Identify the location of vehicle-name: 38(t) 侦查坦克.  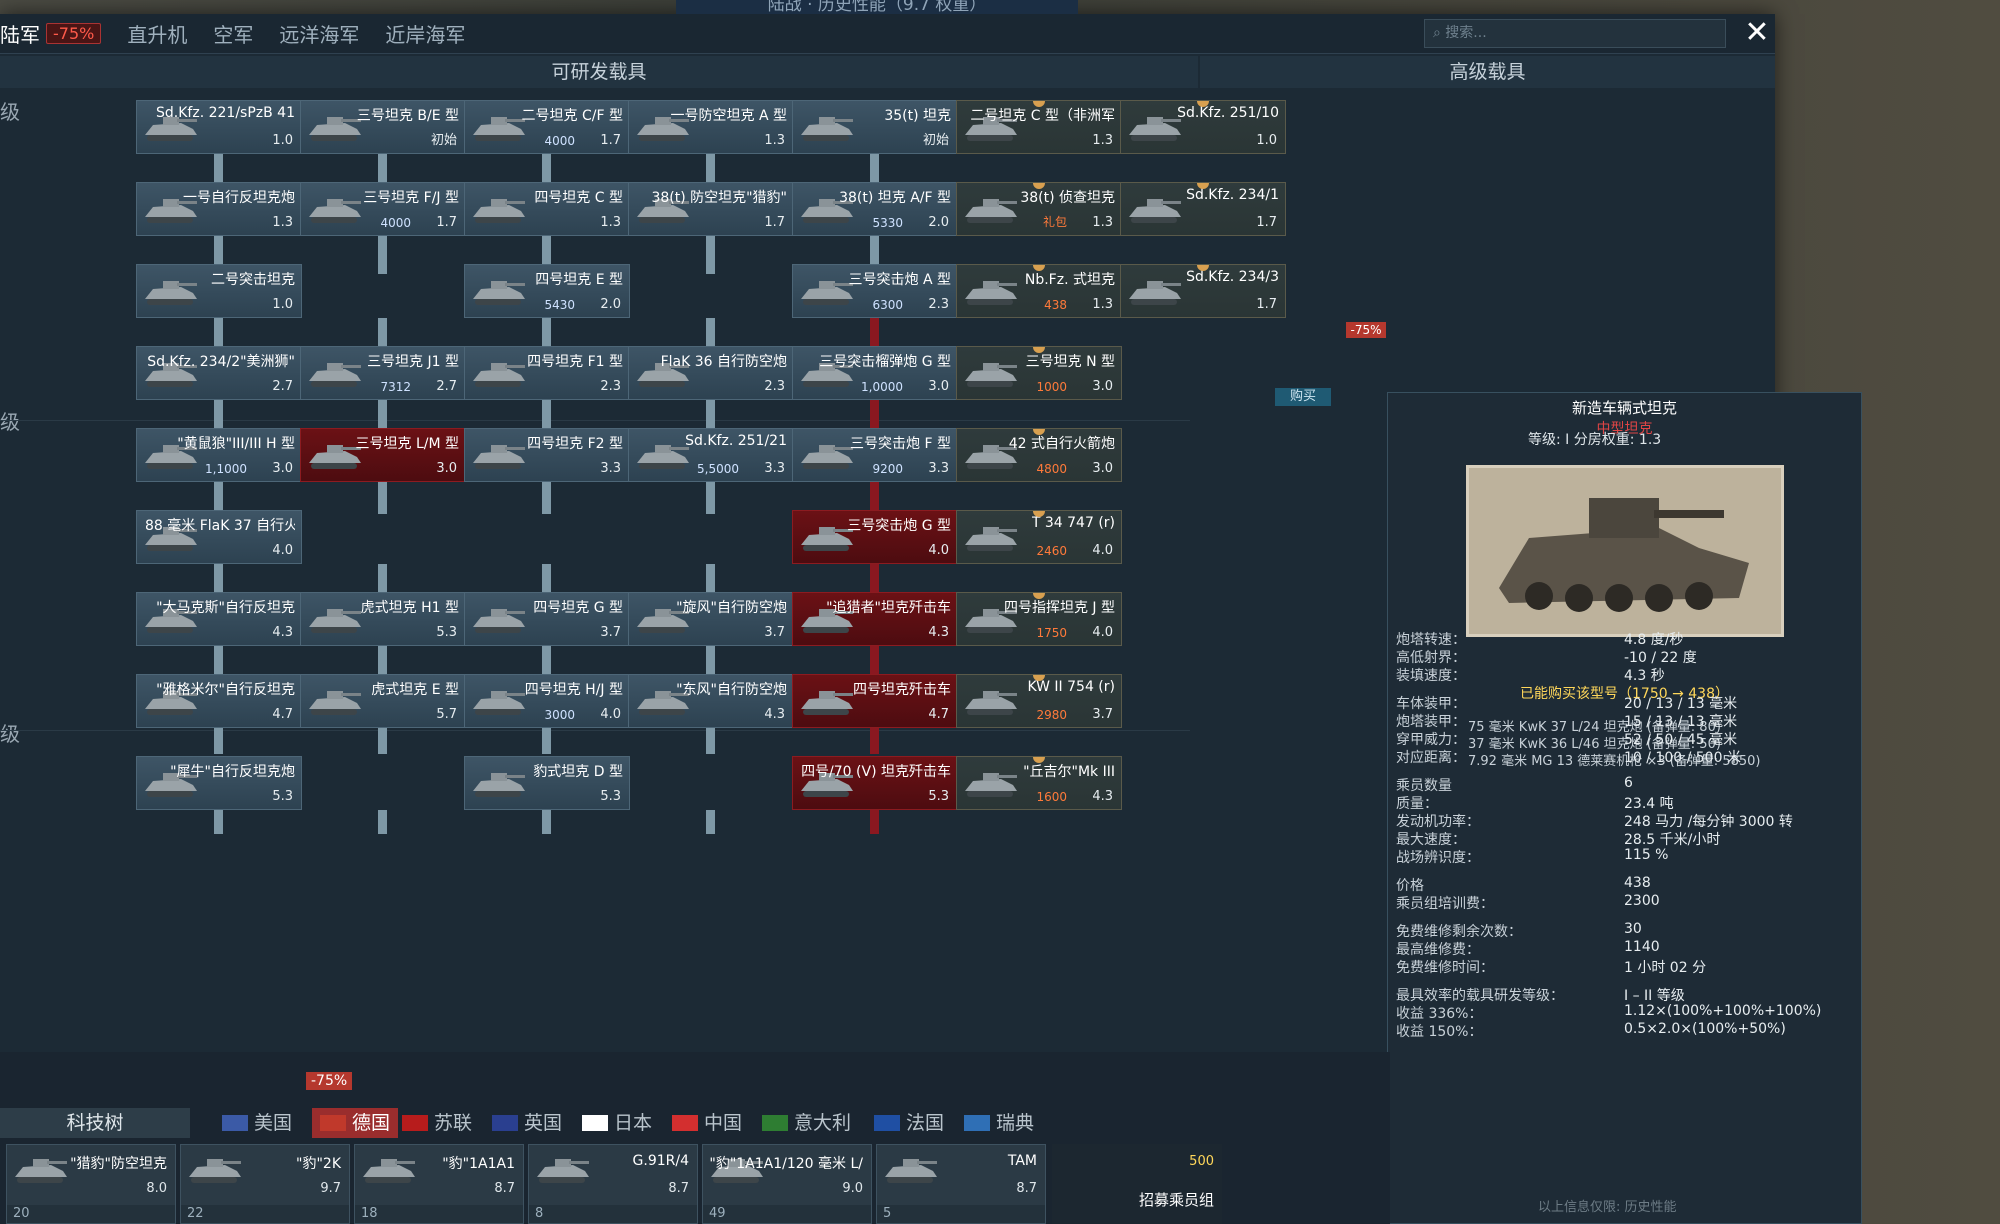
(1067, 198).